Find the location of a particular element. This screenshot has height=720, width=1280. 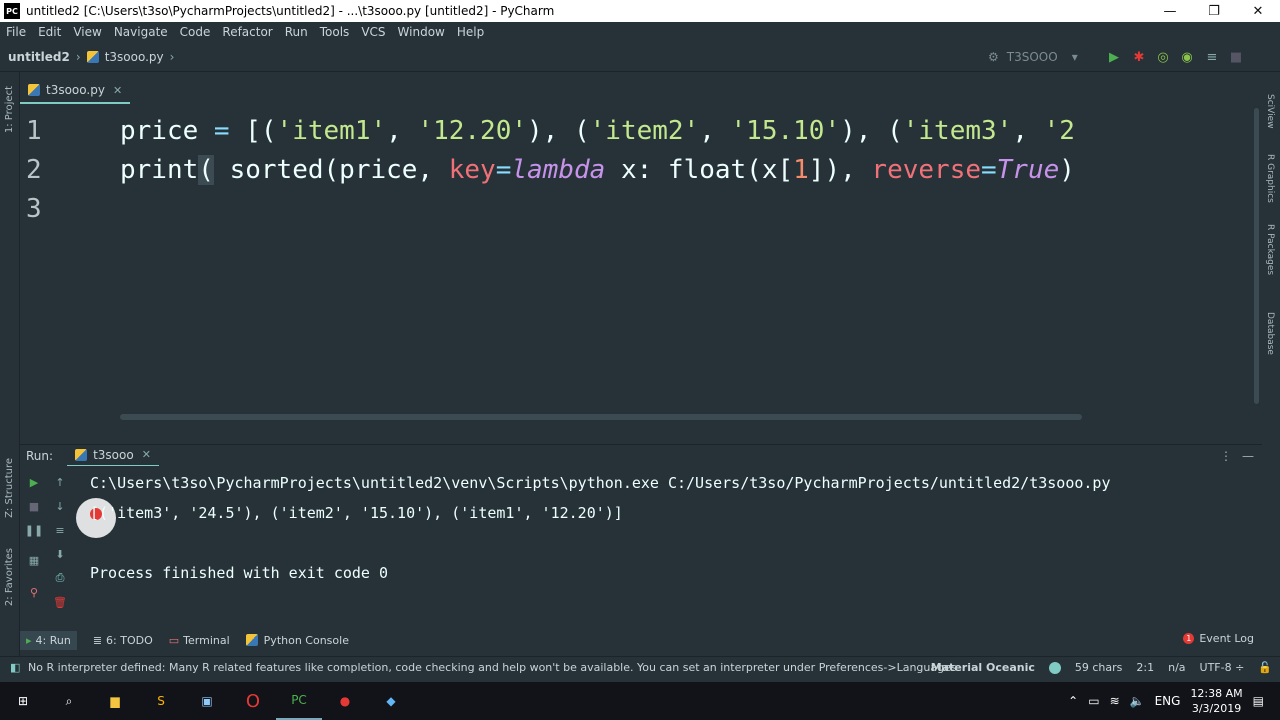

volume-icon: 🔈 is located at coordinates (1137, 701).